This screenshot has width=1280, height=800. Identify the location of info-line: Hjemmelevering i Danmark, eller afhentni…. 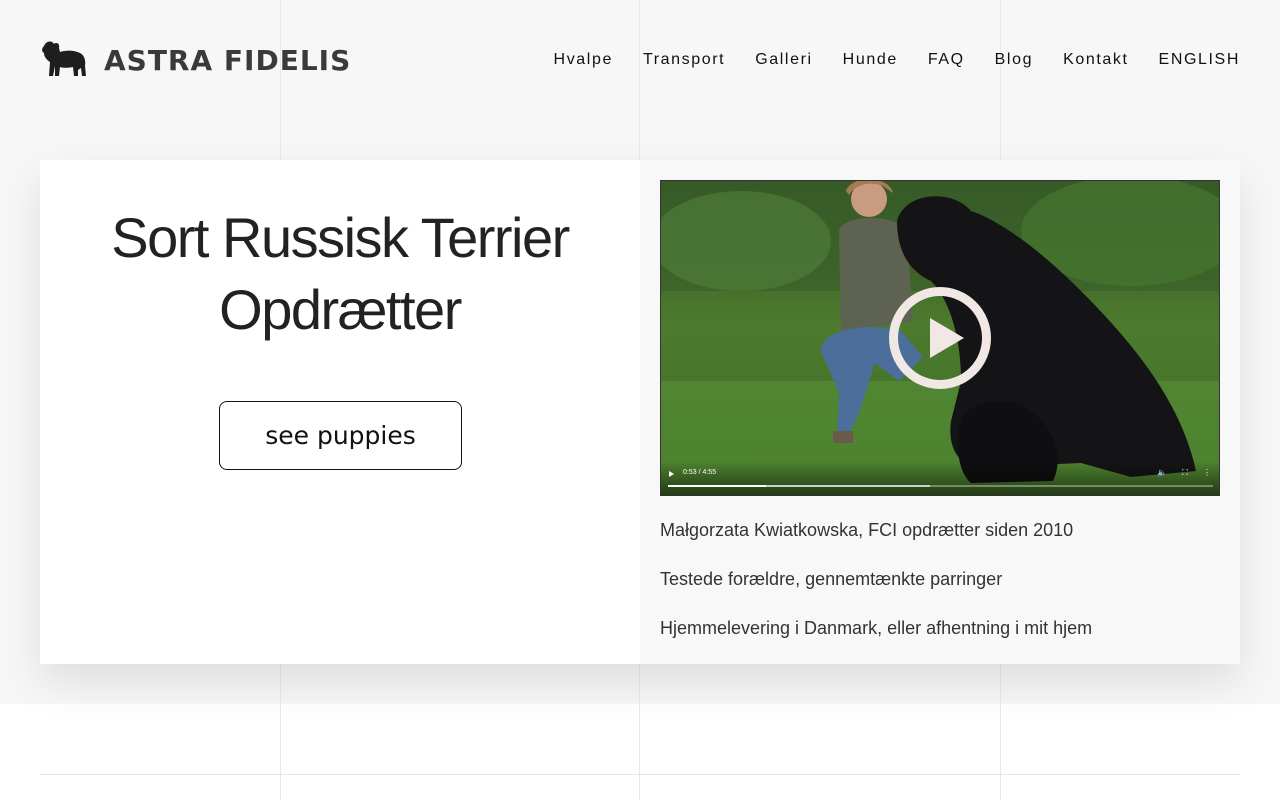
(876, 628).